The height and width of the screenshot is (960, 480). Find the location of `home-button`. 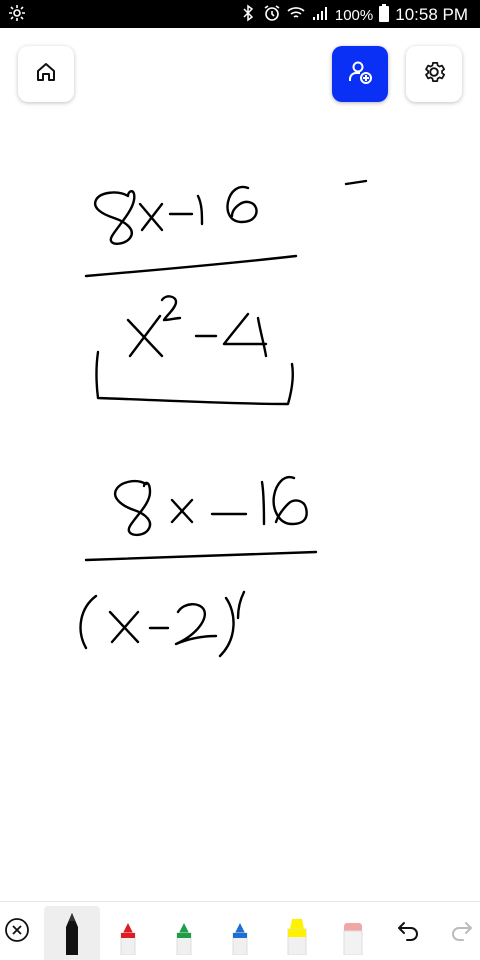

home-button is located at coordinates (46, 74).